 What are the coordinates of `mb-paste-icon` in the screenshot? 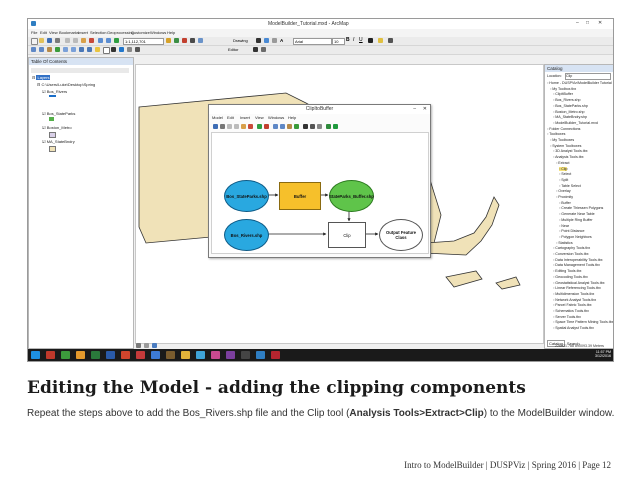 It's located at (243, 126).